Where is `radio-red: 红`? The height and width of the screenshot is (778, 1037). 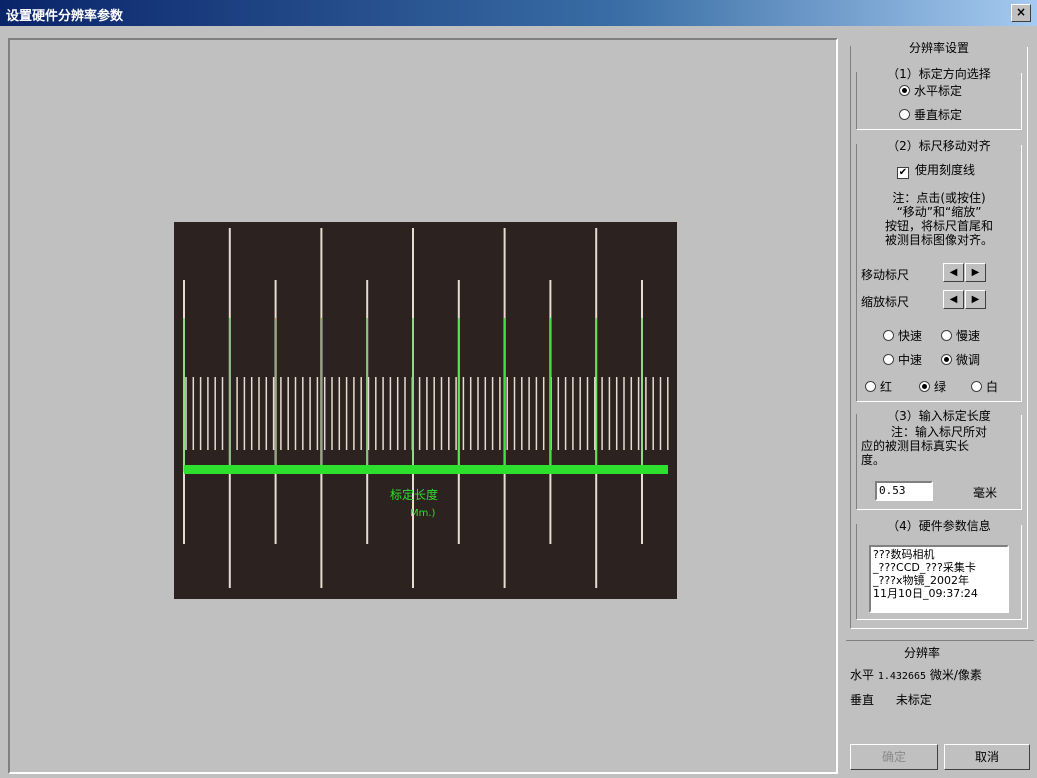
radio-red: 红 is located at coordinates (878, 386).